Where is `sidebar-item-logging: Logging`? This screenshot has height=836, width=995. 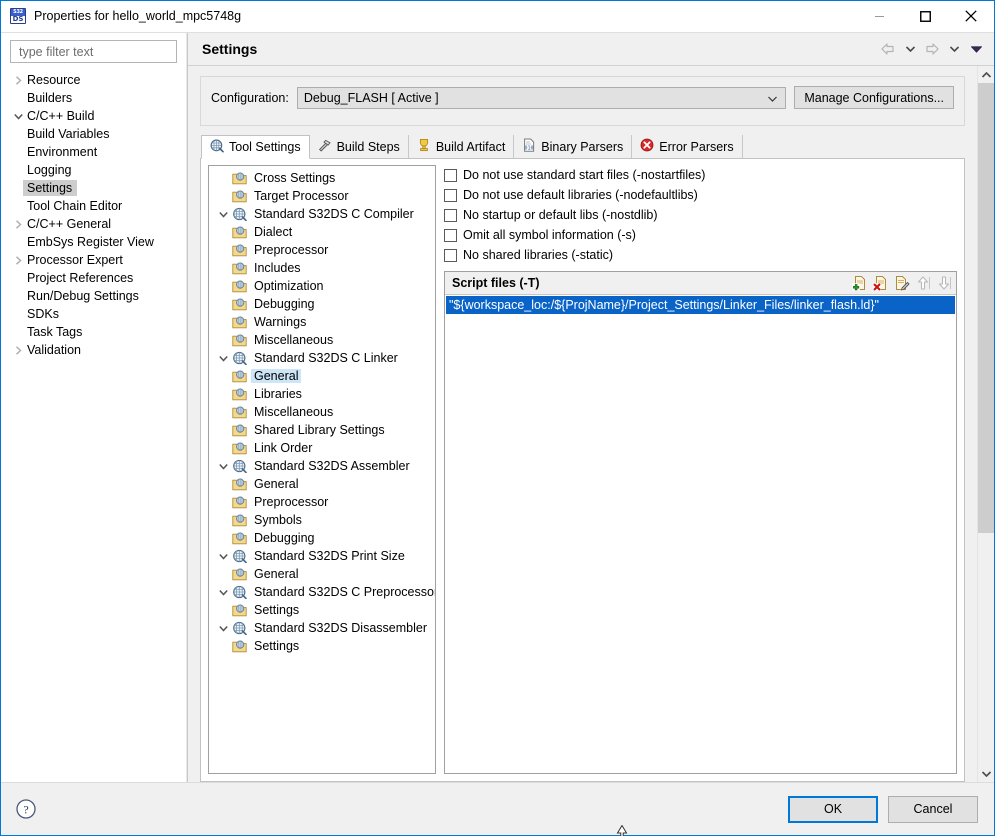
sidebar-item-logging: Logging is located at coordinates (93, 170).